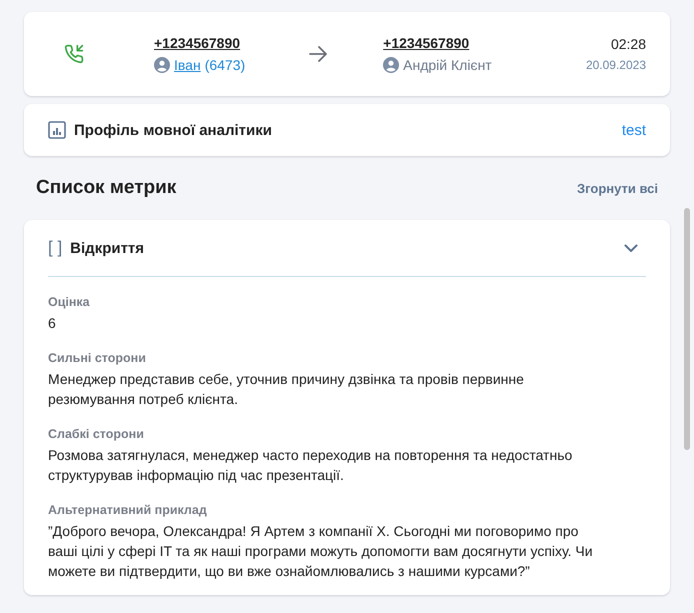 The height and width of the screenshot is (613, 694). What do you see at coordinates (286, 389) in the screenshot?
I see `field-value: Менеджер представив себе, уточнив причину дзвінка та провів первинне резюмування потреб клієнта.` at bounding box center [286, 389].